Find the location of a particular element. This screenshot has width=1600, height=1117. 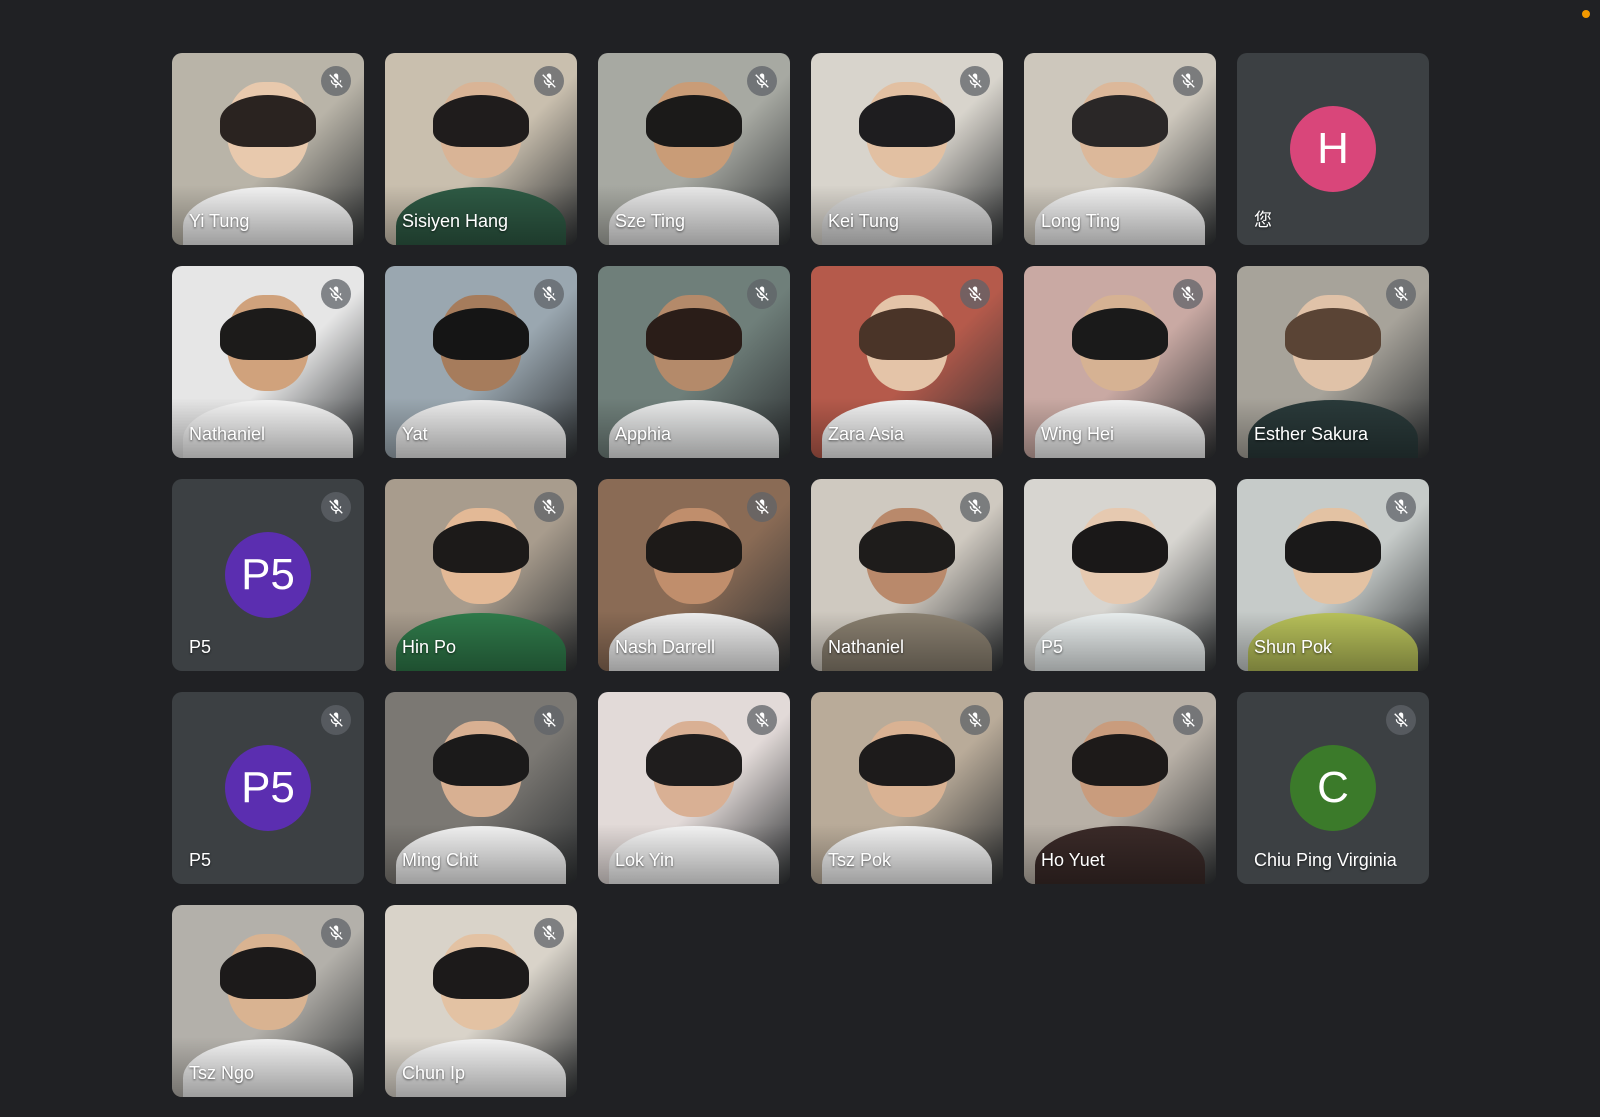

participant-name: Long Ting is located at coordinates (1081, 221).